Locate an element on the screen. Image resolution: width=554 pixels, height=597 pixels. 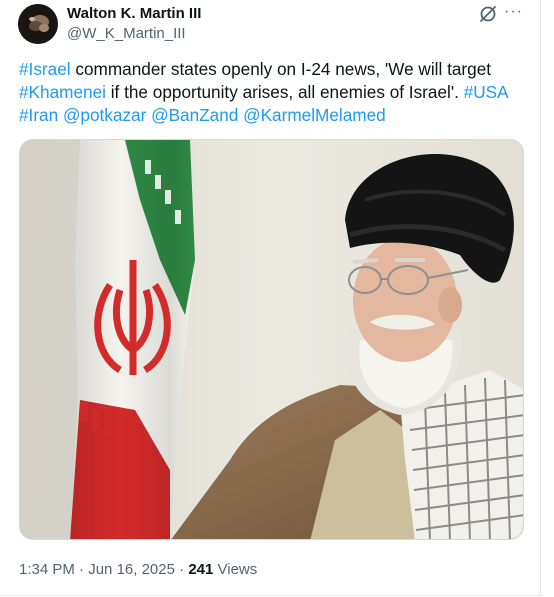
tweet-date: Jun 16, 2025 is located at coordinates (131, 569).